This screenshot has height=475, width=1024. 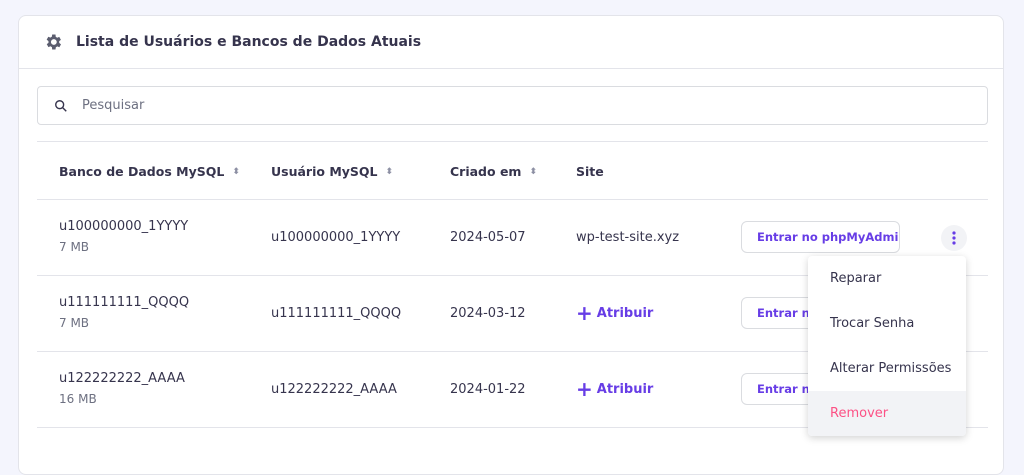 I want to click on column-header-created: Criado em ⬍, so click(x=493, y=171).